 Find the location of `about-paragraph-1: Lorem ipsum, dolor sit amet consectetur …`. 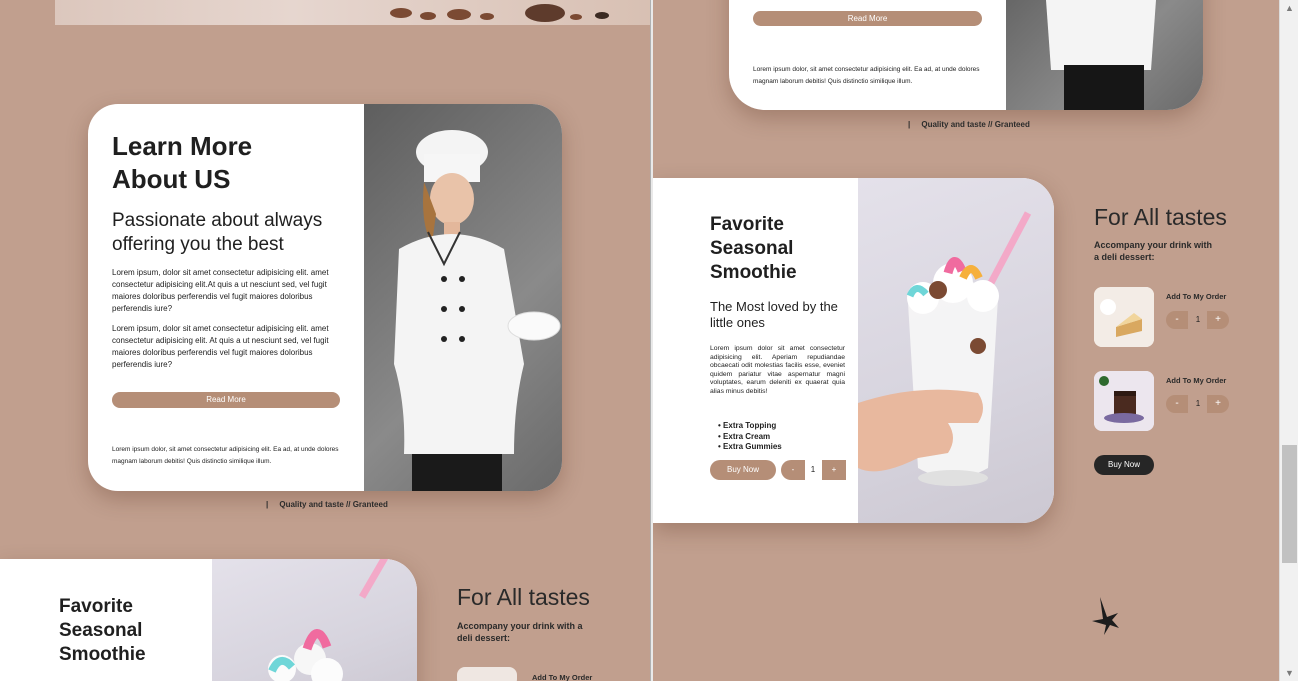

about-paragraph-1: Lorem ipsum, dolor sit amet consectetur … is located at coordinates (220, 290).